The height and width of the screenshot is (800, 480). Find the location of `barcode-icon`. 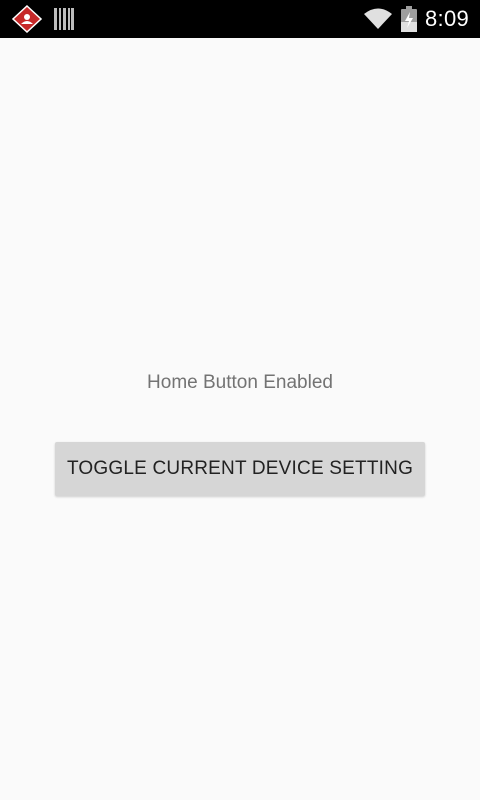

barcode-icon is located at coordinates (64, 19).